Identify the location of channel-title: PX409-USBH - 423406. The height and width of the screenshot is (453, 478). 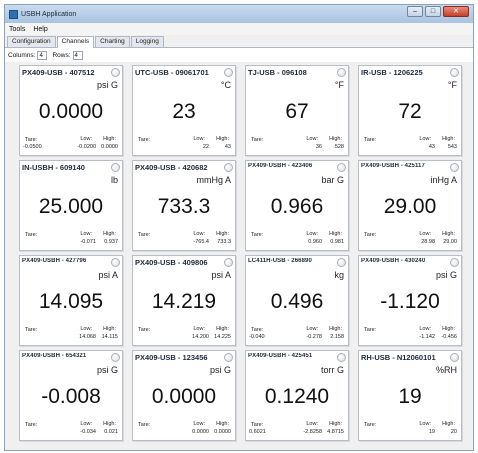
(280, 166).